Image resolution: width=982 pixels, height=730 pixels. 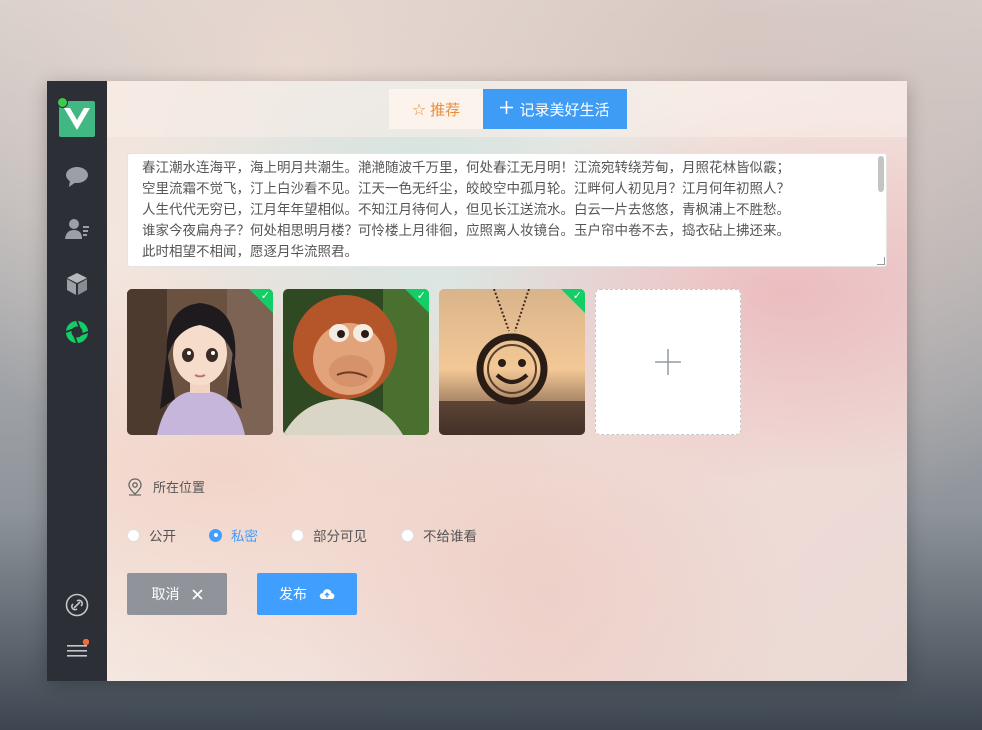 I want to click on publish-button: 发布, so click(x=307, y=594).